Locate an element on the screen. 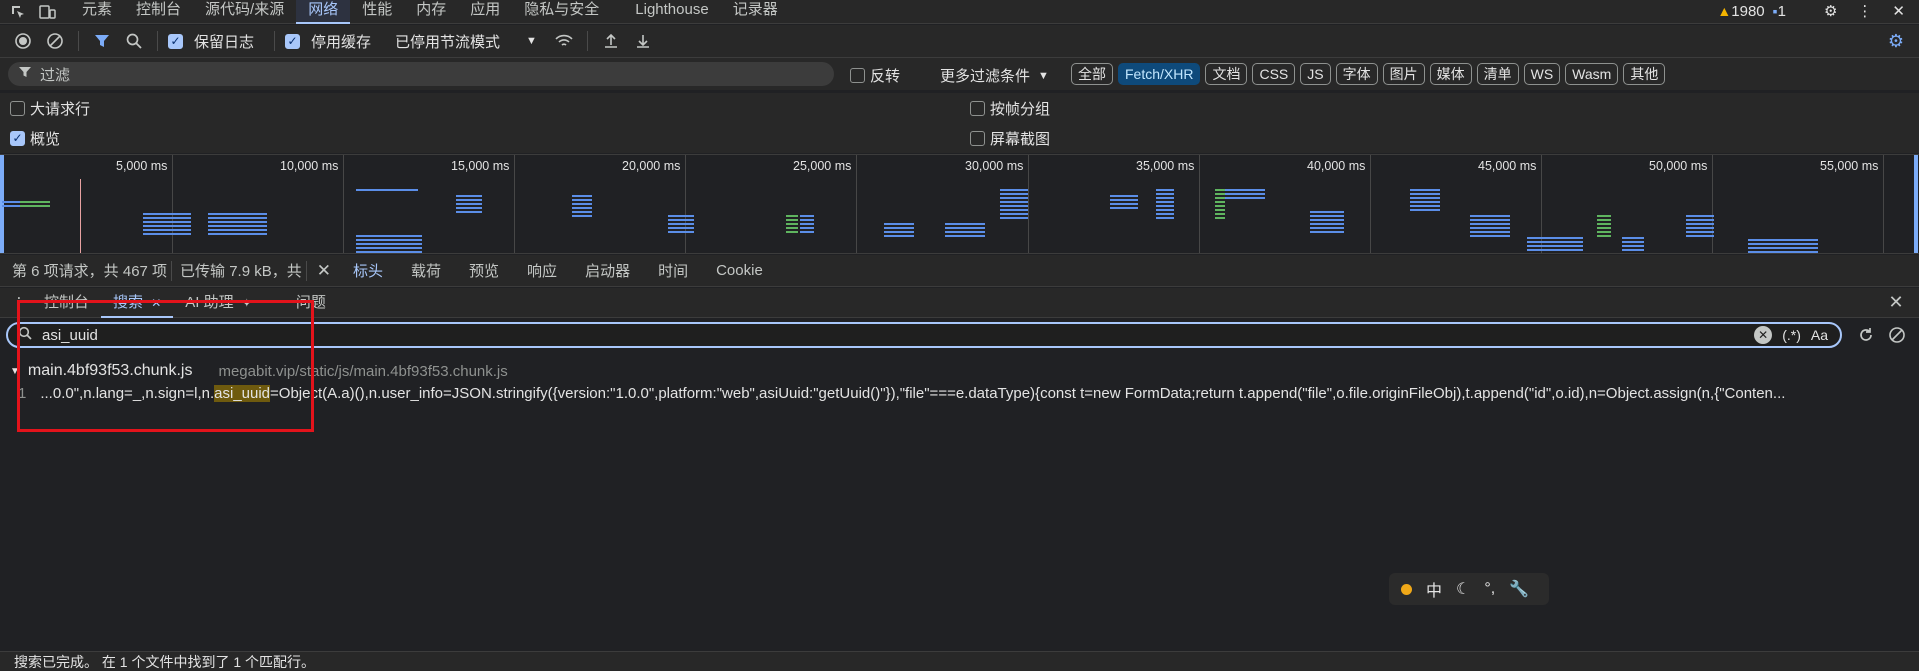  type-filter-doc: 文档 is located at coordinates (1226, 74).